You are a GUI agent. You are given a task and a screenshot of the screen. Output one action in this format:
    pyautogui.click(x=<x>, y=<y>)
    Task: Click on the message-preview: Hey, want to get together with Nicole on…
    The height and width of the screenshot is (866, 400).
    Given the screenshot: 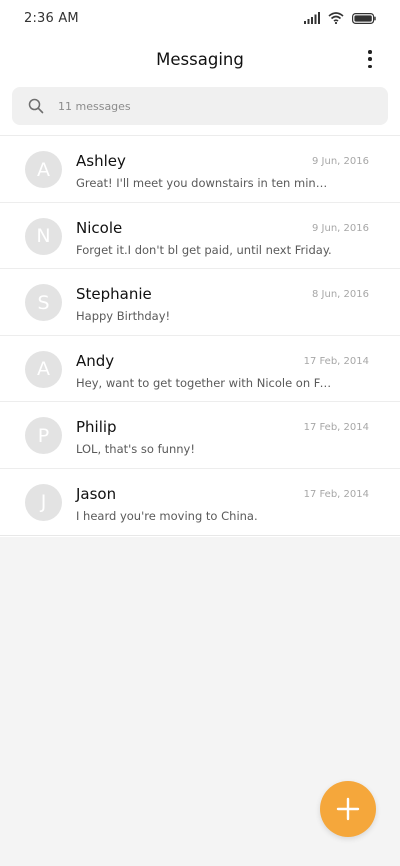 What is the action you would take?
    pyautogui.click(x=204, y=382)
    